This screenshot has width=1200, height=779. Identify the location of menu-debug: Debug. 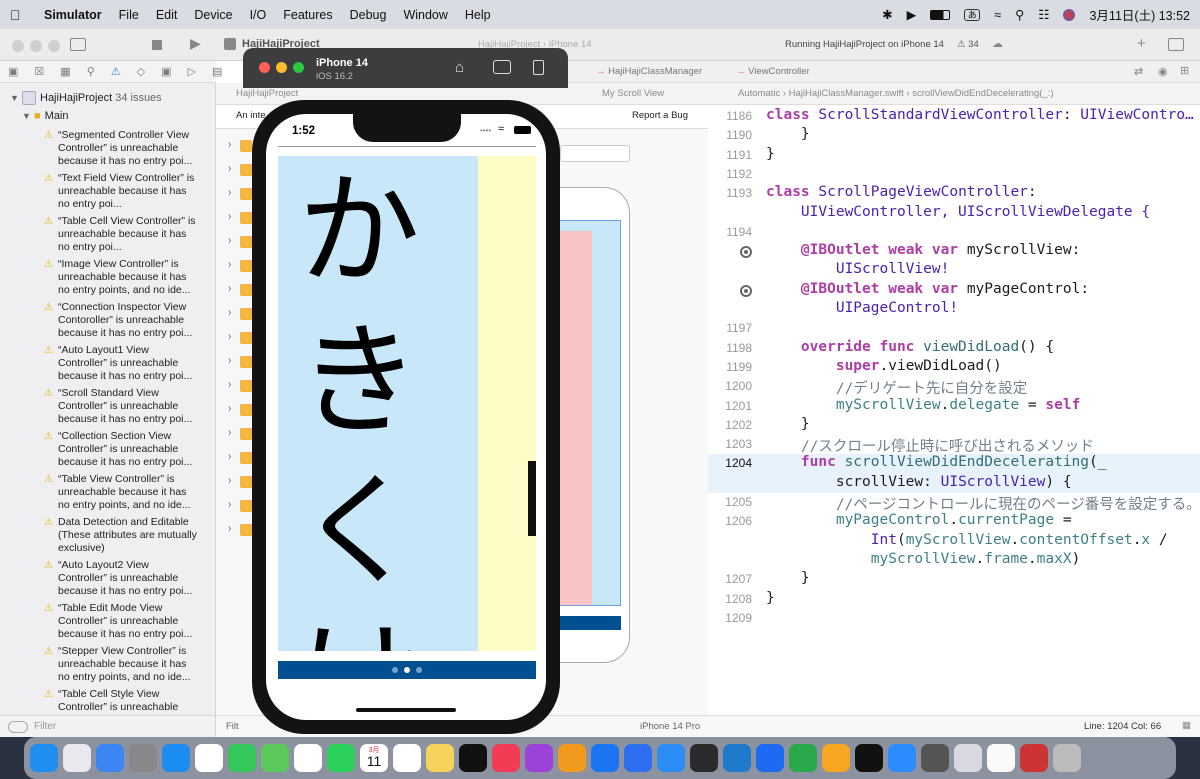
(368, 15).